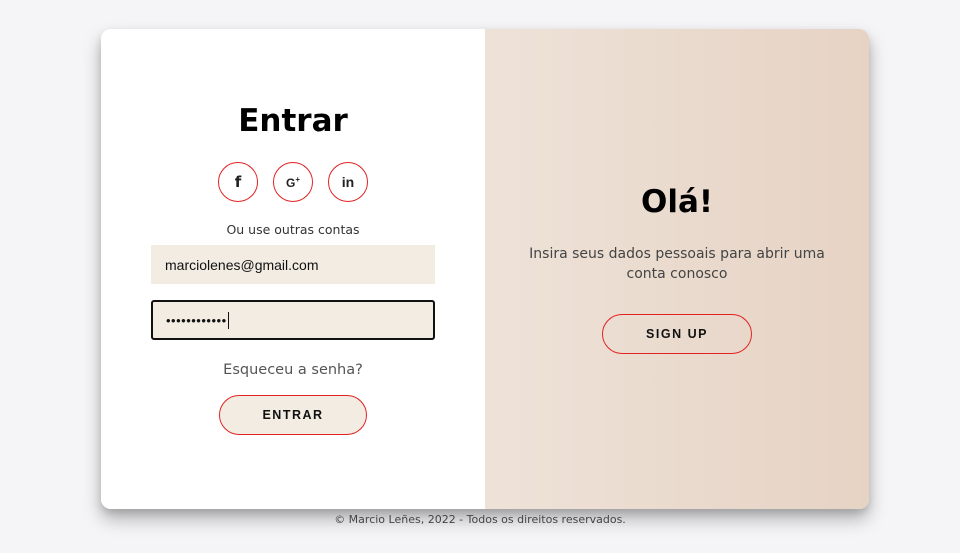 The height and width of the screenshot is (553, 960). What do you see at coordinates (293, 264) in the screenshot?
I see `email-field` at bounding box center [293, 264].